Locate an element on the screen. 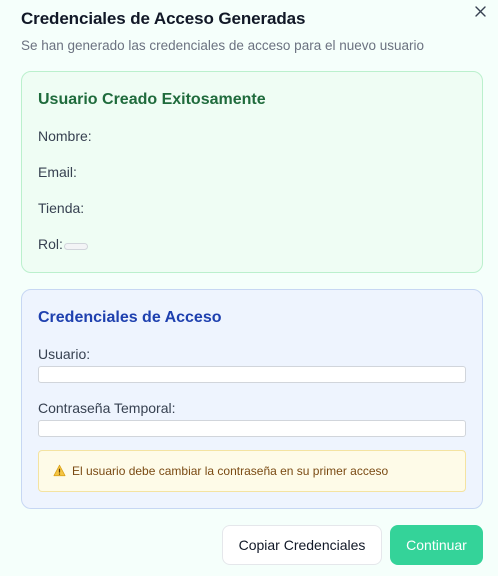  continue-button: Continuar is located at coordinates (436, 545).